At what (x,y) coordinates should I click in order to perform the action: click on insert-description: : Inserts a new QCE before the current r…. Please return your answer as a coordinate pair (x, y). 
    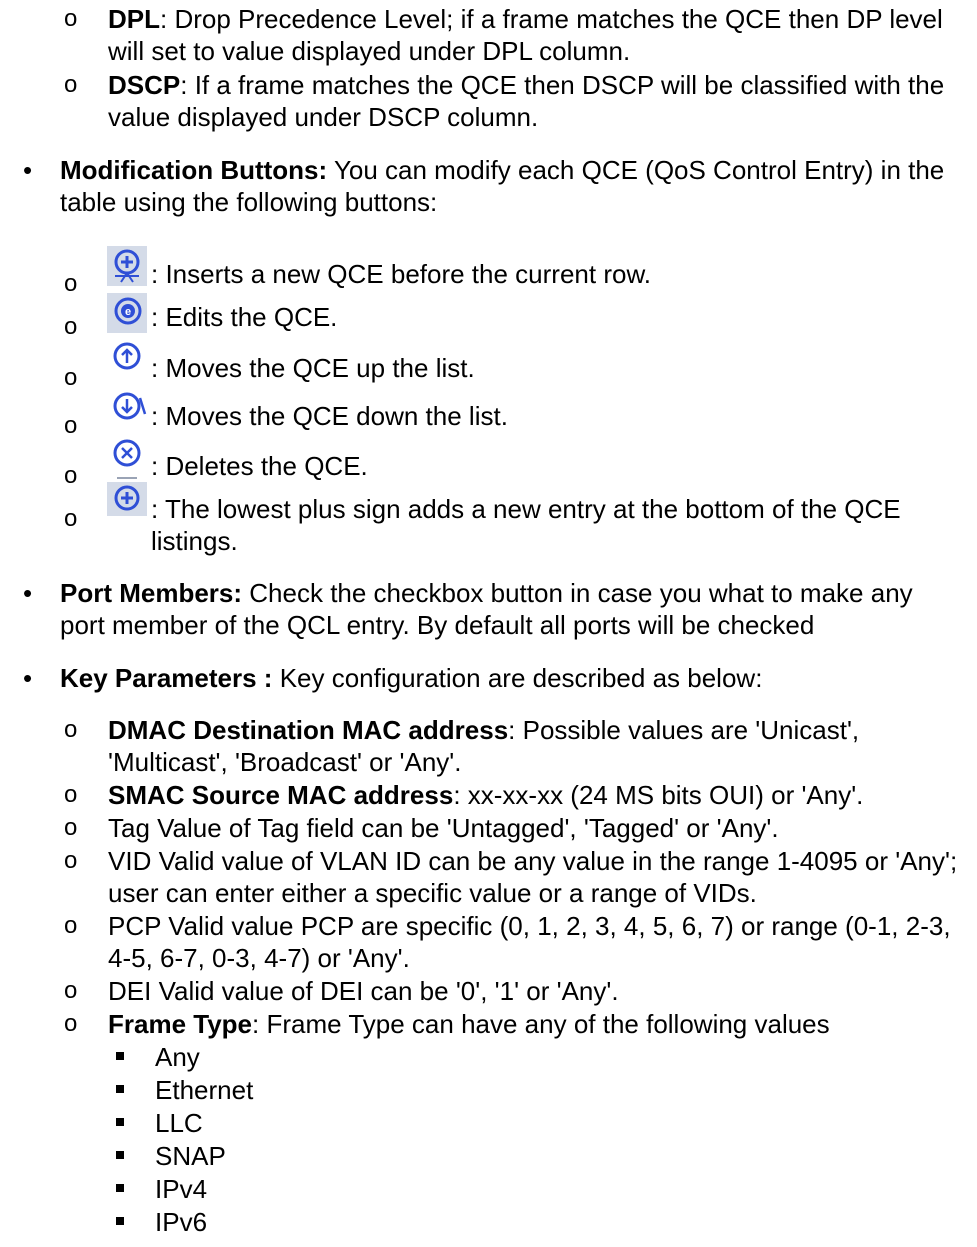
    Looking at the image, I should click on (401, 274).